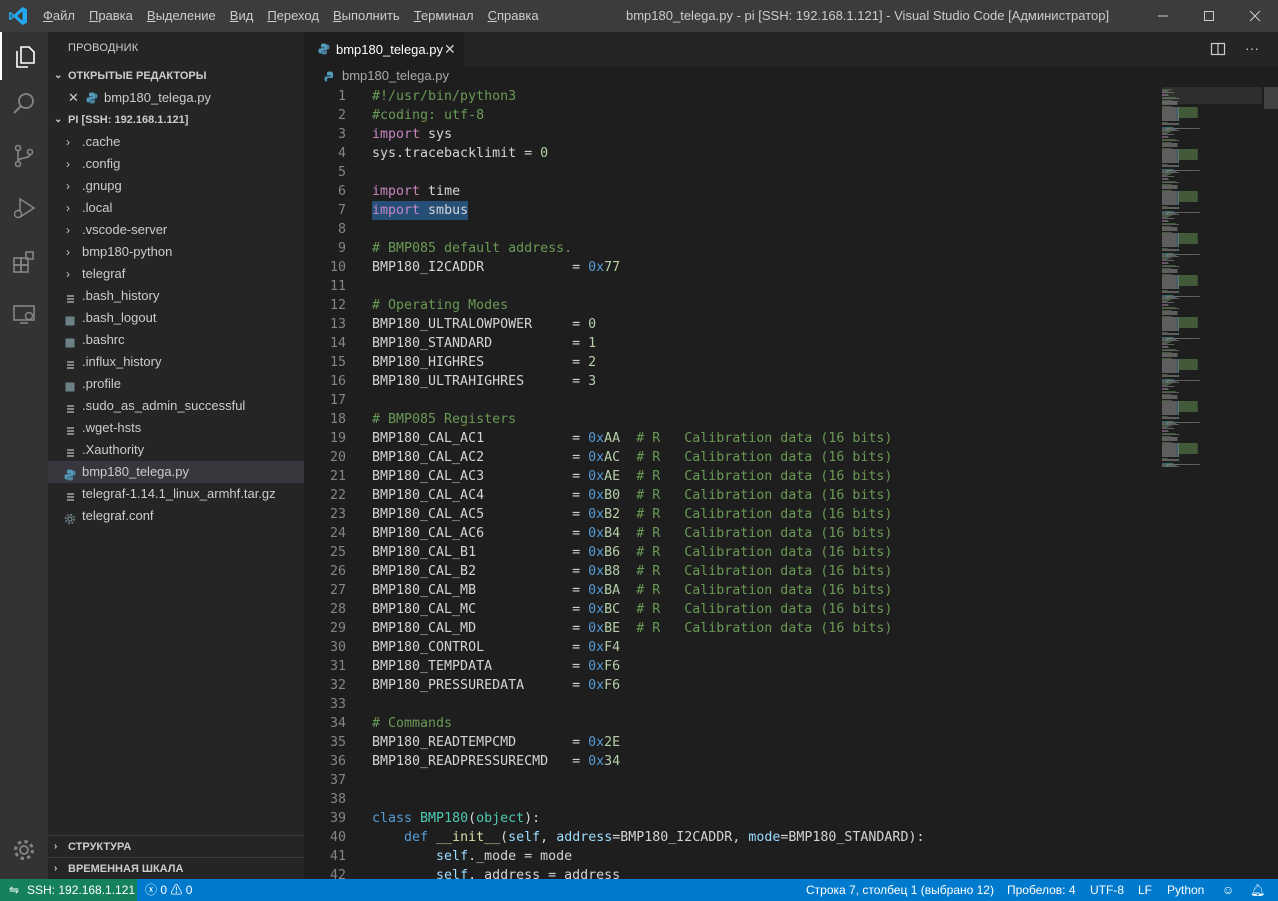 The width and height of the screenshot is (1278, 901). Describe the element at coordinates (176, 76) in the screenshot. I see `open-editors-header: ⌄ ОТКРЫТЫЕ РЕДАКТОРЫ` at that location.